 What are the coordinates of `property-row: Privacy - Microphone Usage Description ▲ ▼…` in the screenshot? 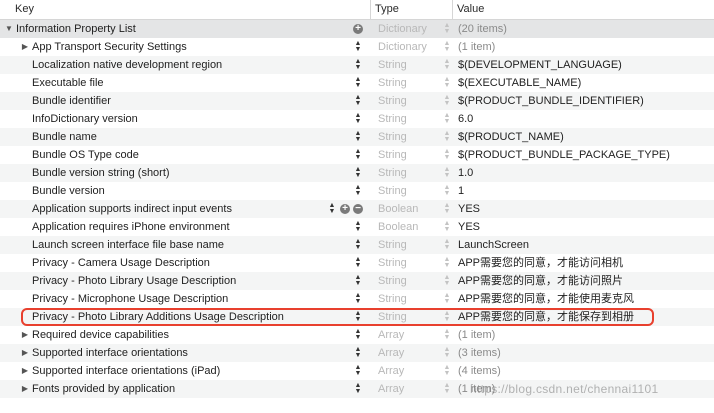 It's located at (357, 299).